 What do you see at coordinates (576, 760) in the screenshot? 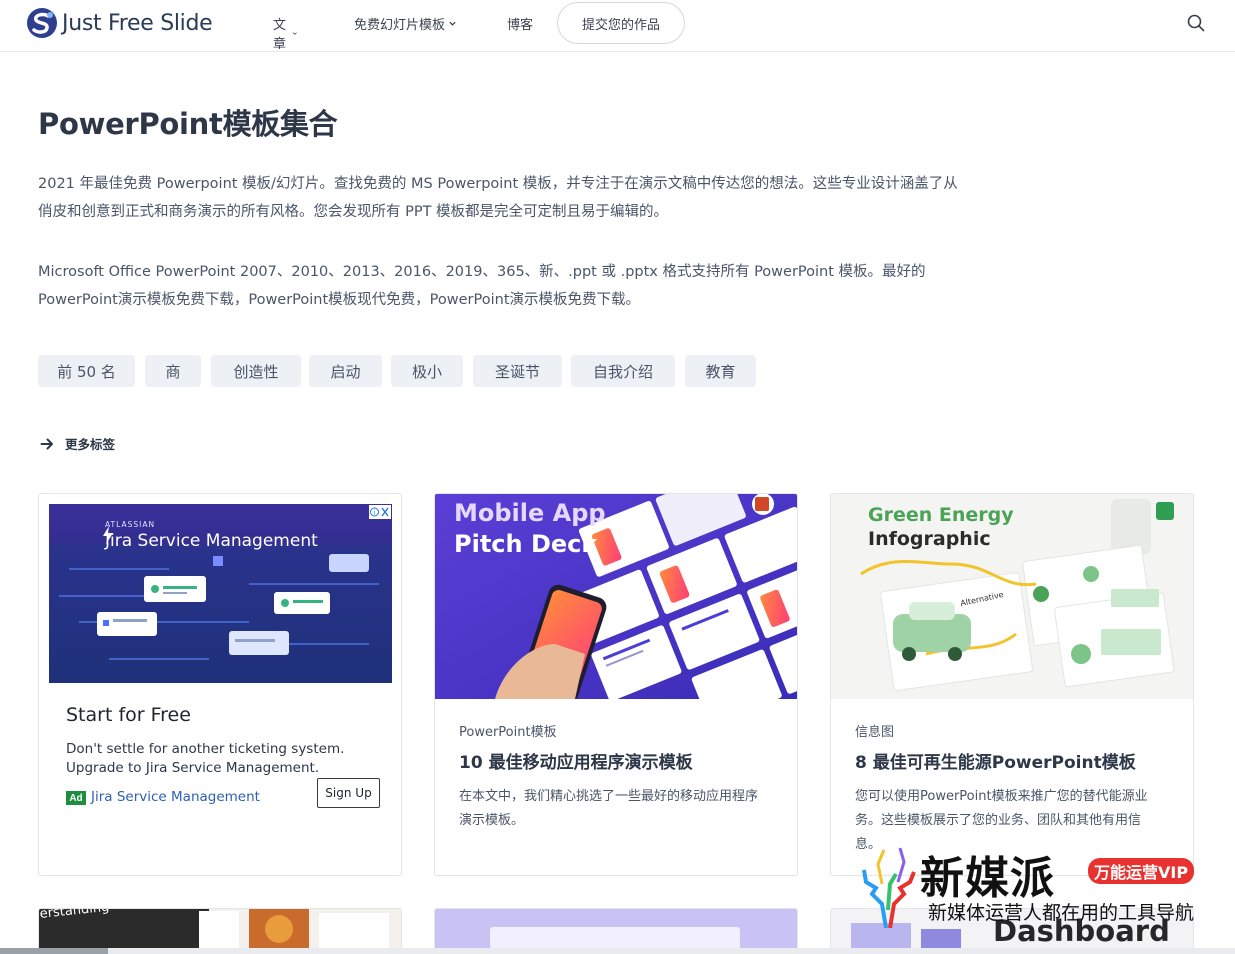
I see `card-title: 10 最佳移动应用程序演示模板` at bounding box center [576, 760].